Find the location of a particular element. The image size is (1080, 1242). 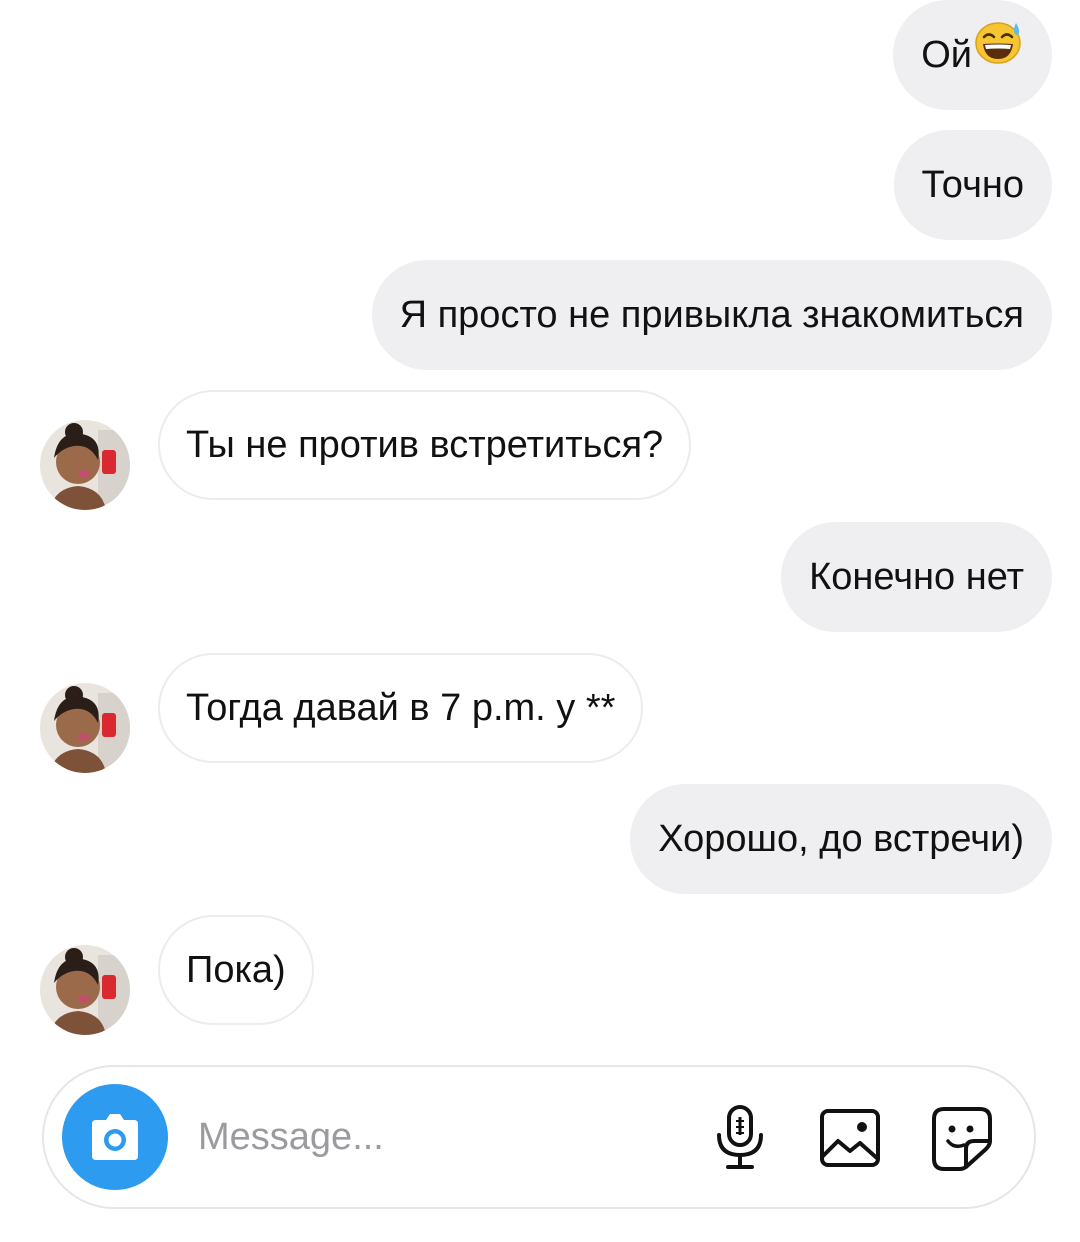

outgoing-message: Точно is located at coordinates (972, 185).